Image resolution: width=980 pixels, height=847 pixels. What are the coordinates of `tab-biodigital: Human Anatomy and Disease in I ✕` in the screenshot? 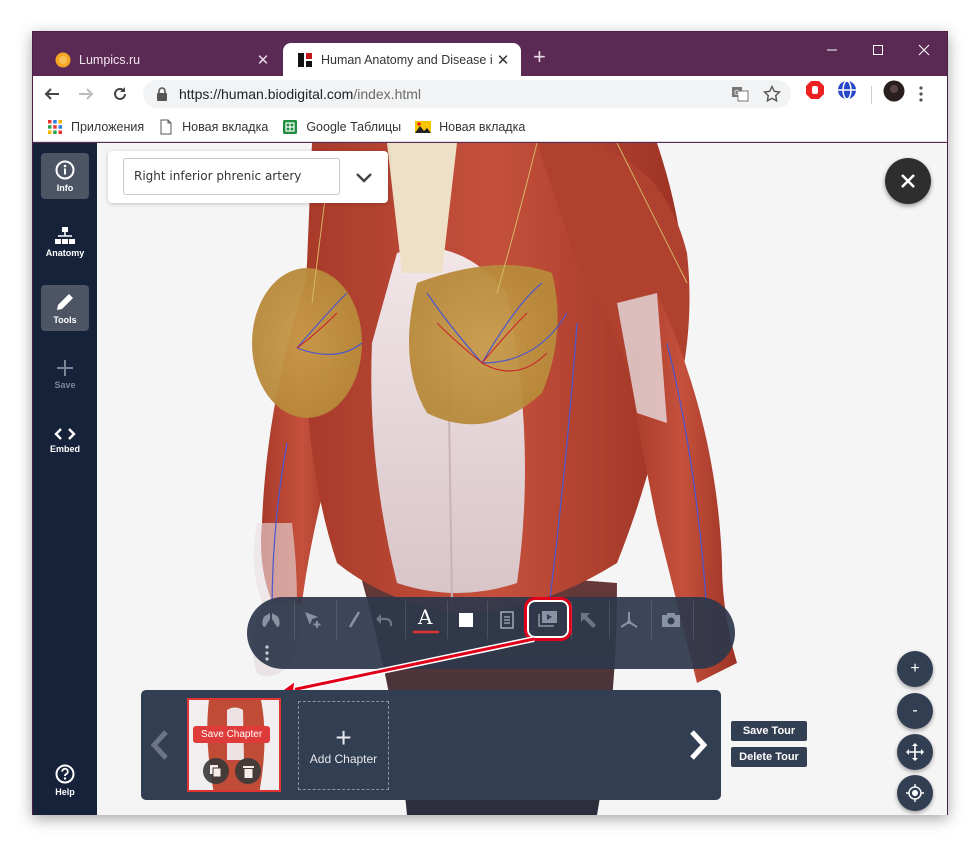 It's located at (402, 59).